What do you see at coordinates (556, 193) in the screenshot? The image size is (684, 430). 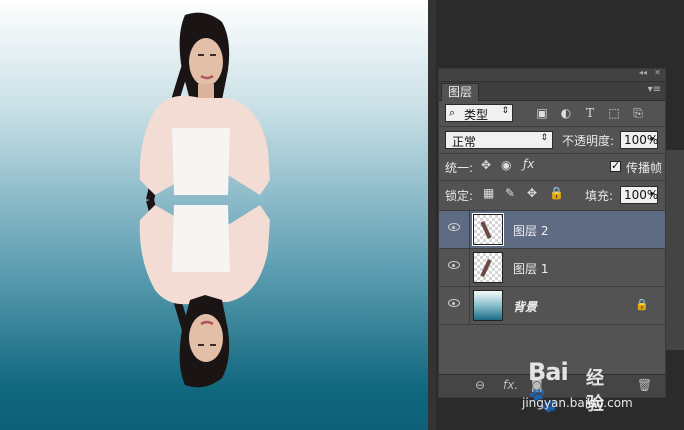 I see `lock-all-icon: 🔒` at bounding box center [556, 193].